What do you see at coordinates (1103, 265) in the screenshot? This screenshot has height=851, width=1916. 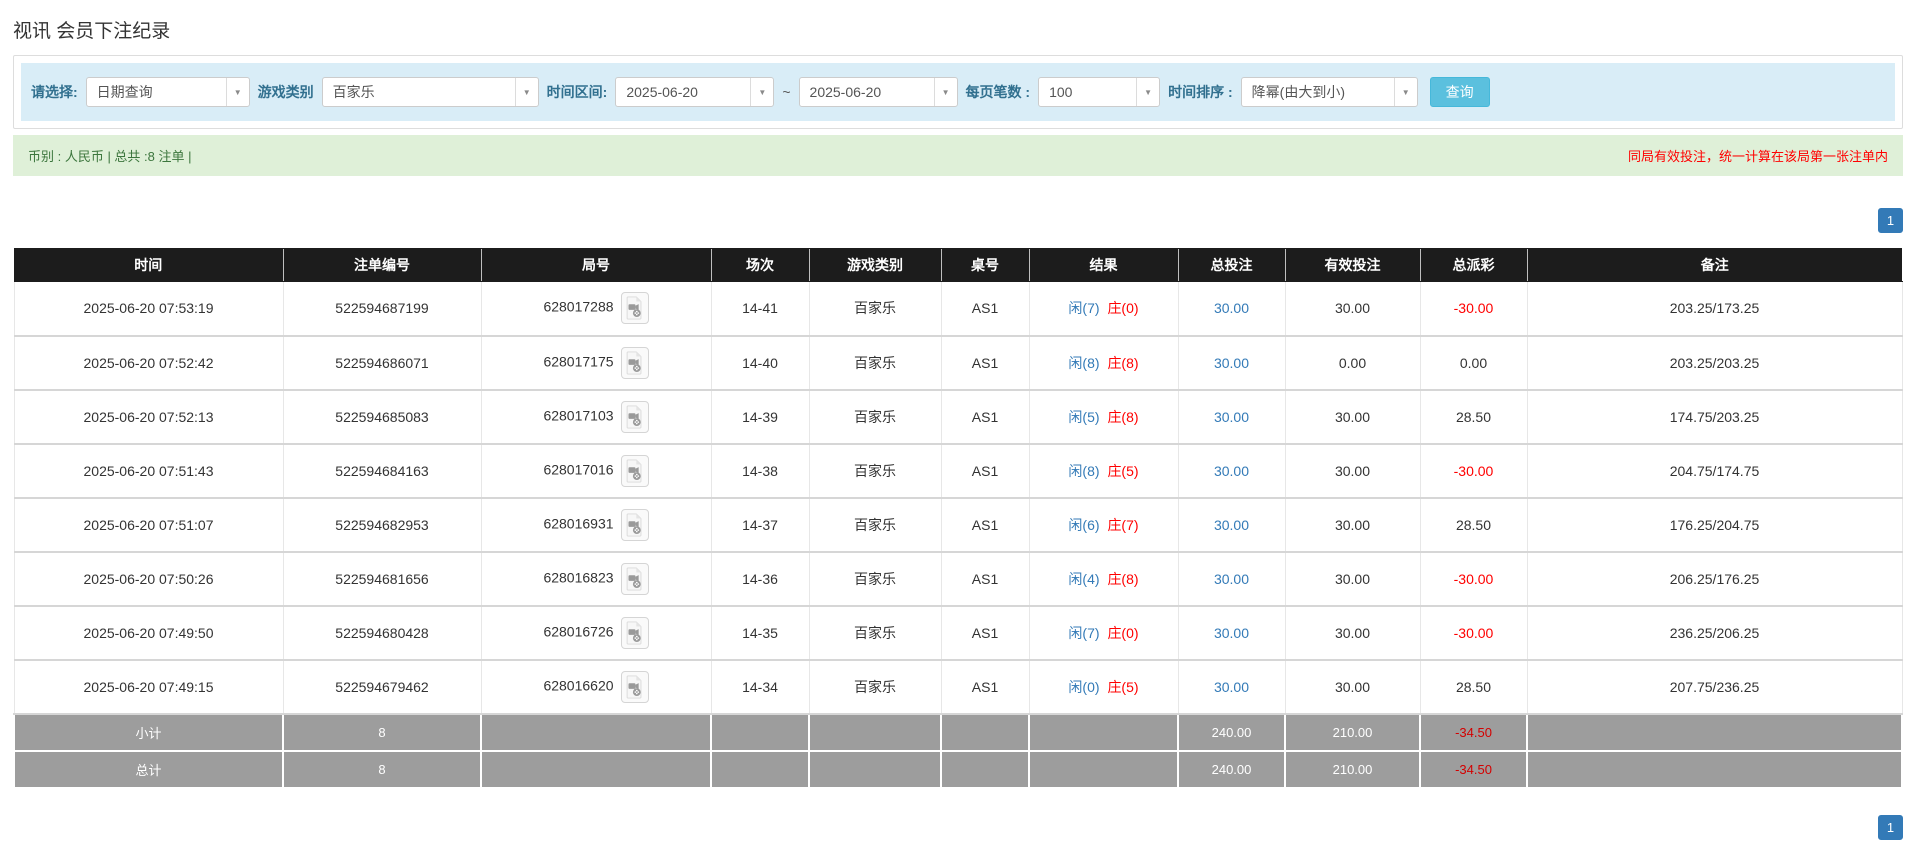 I see `col-result: 结果` at bounding box center [1103, 265].